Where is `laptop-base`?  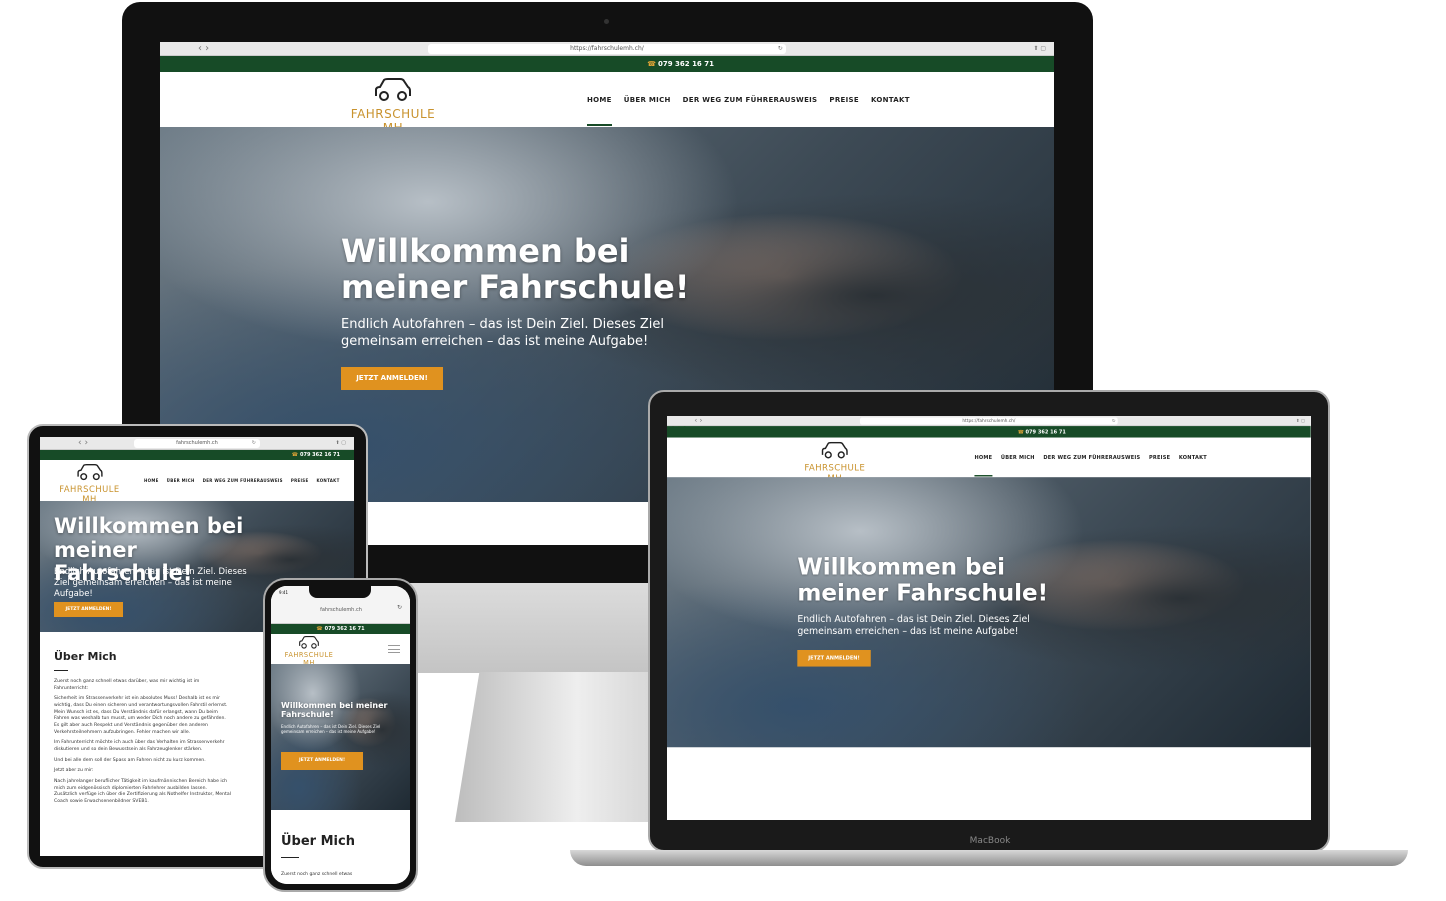 laptop-base is located at coordinates (989, 858).